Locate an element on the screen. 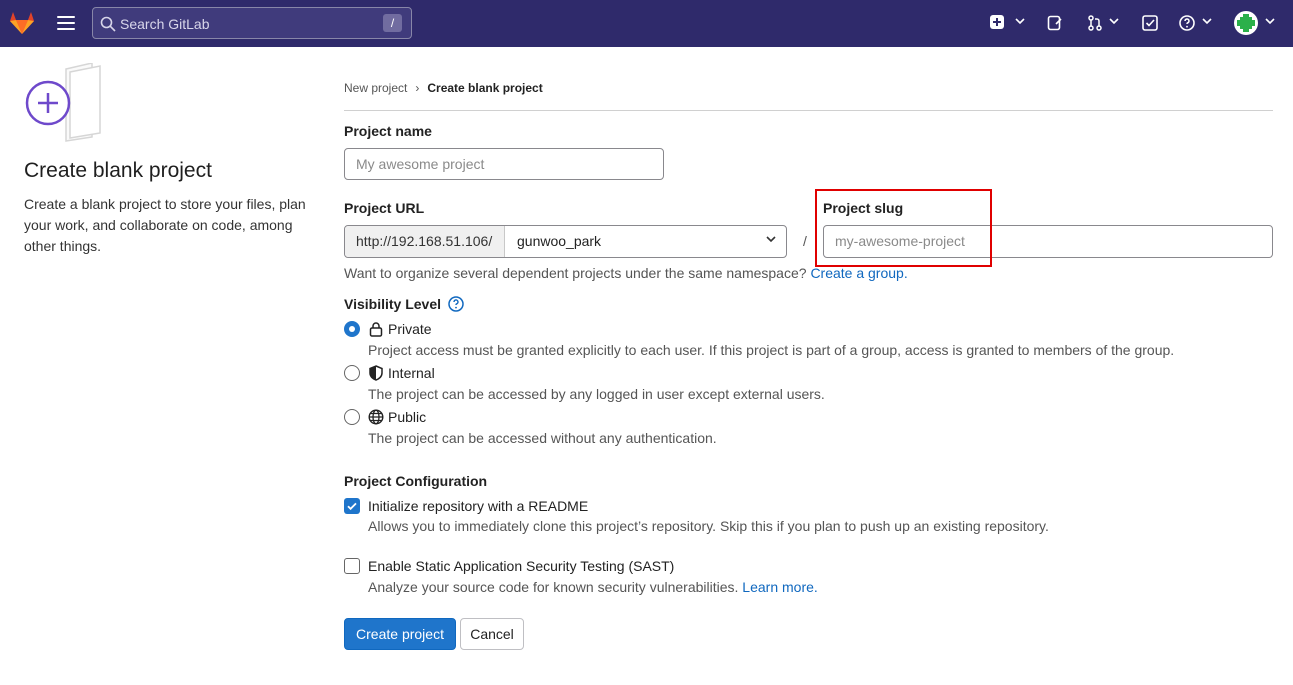 Image resolution: width=1293 pixels, height=685 pixels. top-navbar: Search GitLab / is located at coordinates (646, 23).